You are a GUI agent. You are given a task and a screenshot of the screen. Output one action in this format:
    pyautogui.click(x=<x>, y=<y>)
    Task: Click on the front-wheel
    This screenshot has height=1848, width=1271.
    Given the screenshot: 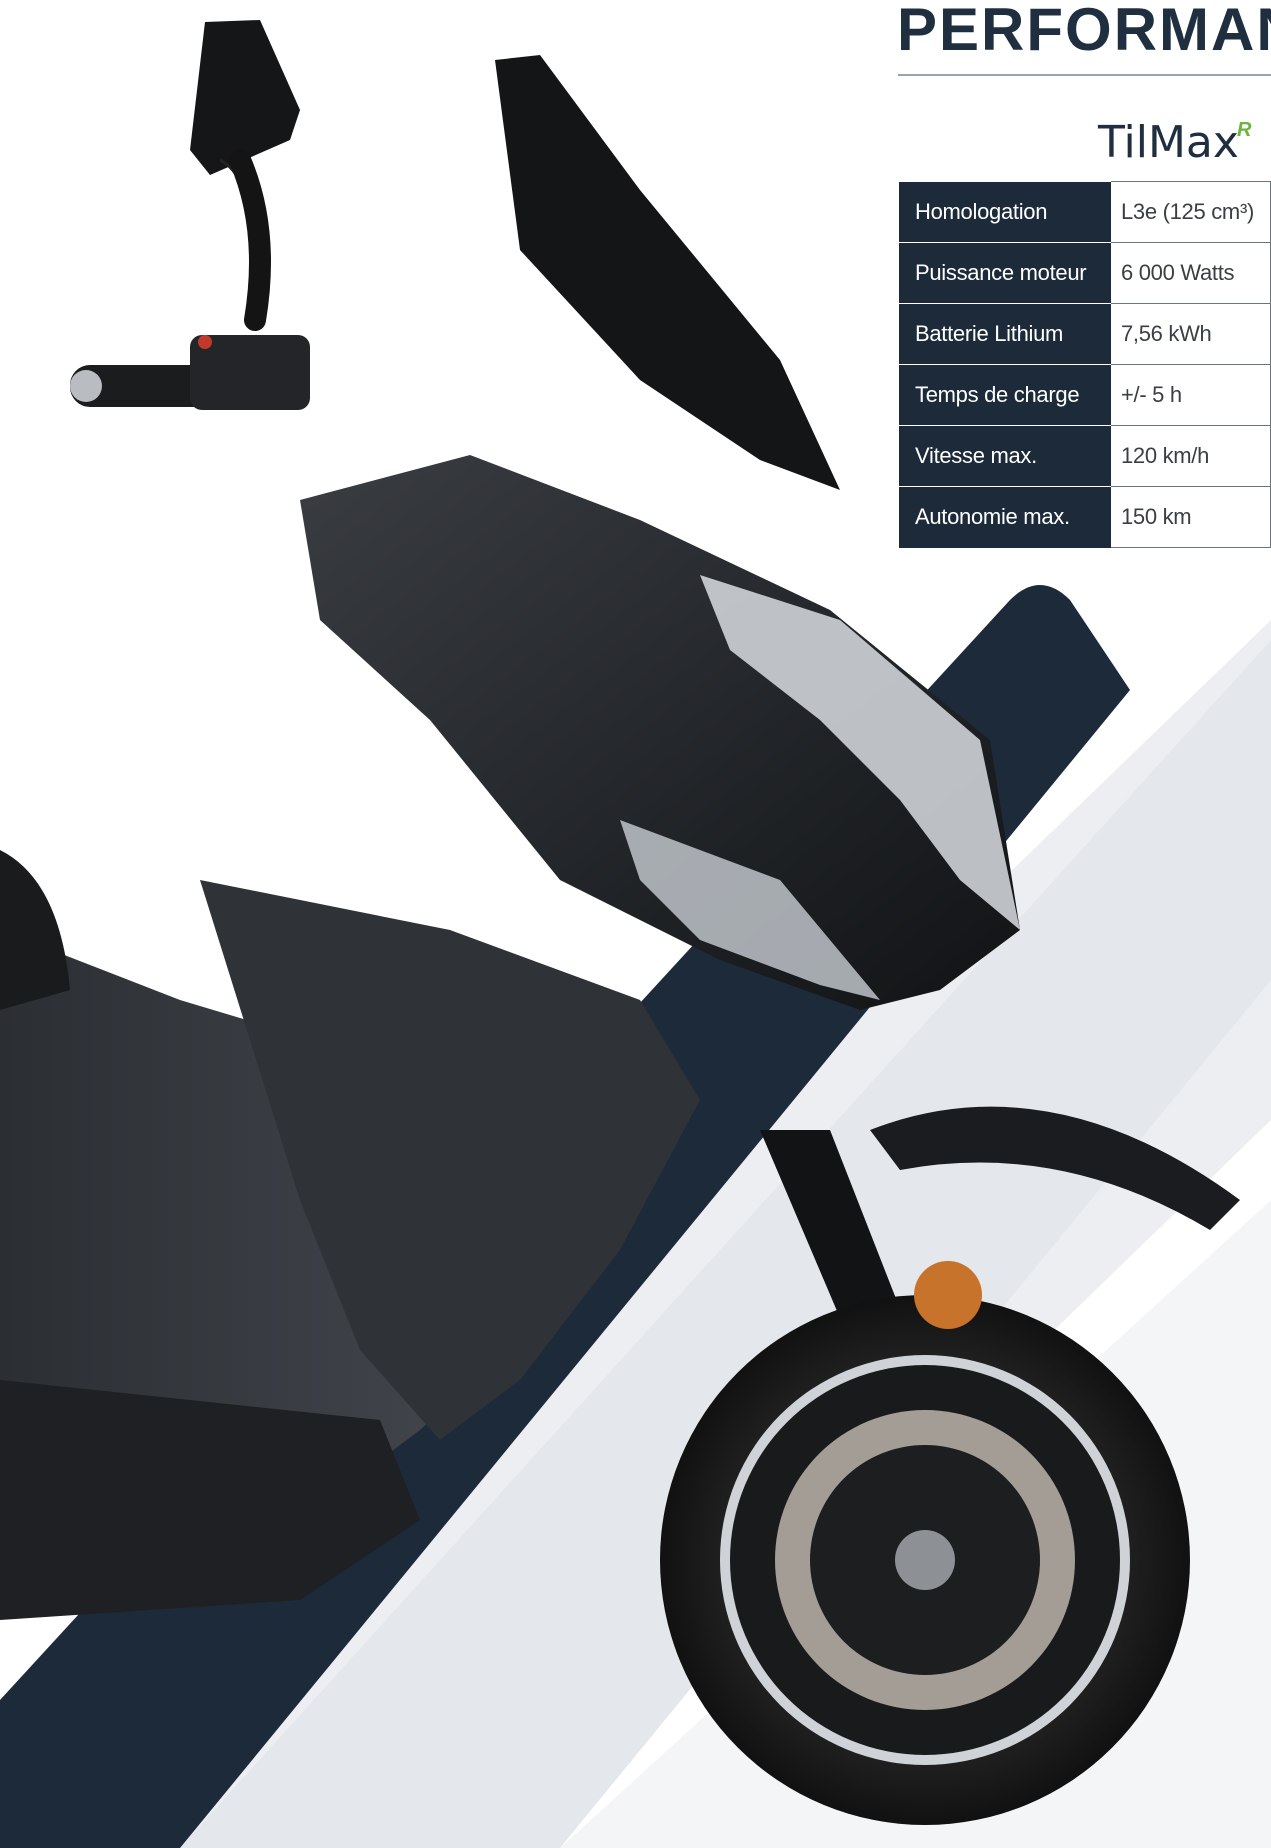 What is the action you would take?
    pyautogui.click(x=925, y=1560)
    